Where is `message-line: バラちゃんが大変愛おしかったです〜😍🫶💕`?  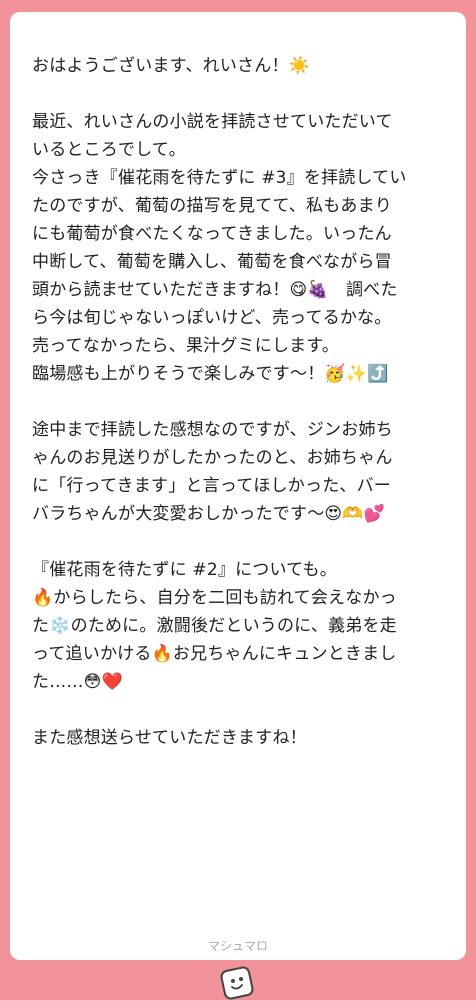 message-line: バラちゃんが大変愛おしかったです〜😍🫶💕 is located at coordinates (209, 514).